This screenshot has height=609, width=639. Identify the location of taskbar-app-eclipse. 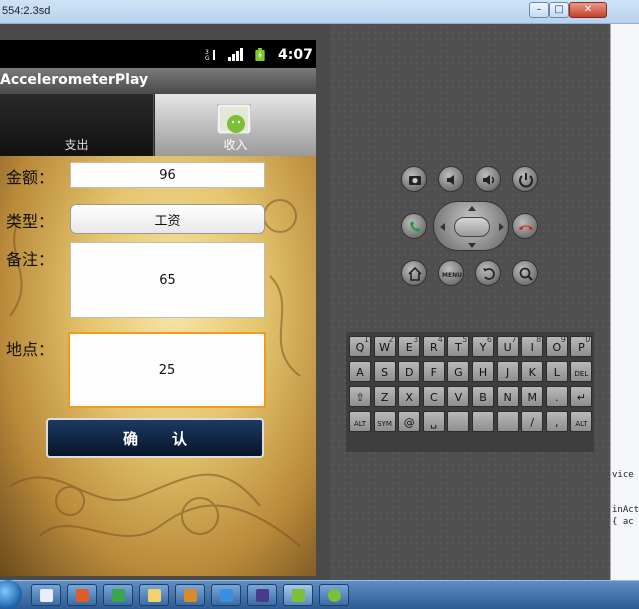
(262, 595).